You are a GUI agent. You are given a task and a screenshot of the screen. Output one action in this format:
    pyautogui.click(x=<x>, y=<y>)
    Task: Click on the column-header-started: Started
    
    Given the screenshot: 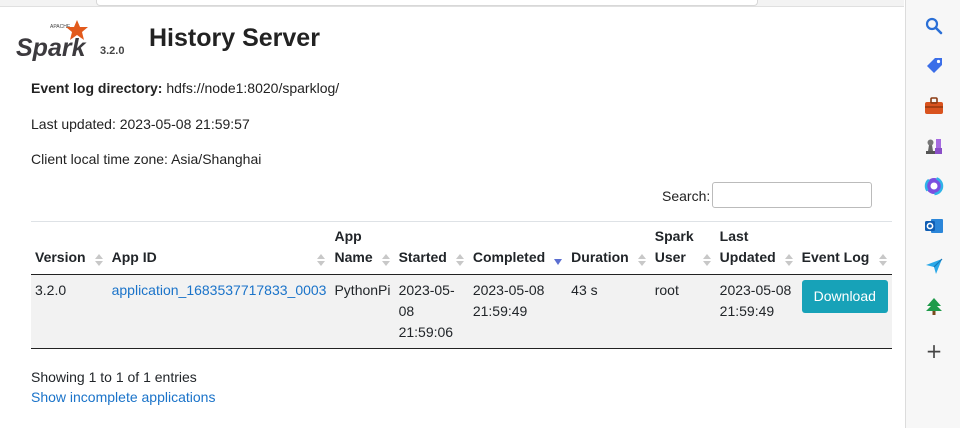 What is the action you would take?
    pyautogui.click(x=431, y=248)
    